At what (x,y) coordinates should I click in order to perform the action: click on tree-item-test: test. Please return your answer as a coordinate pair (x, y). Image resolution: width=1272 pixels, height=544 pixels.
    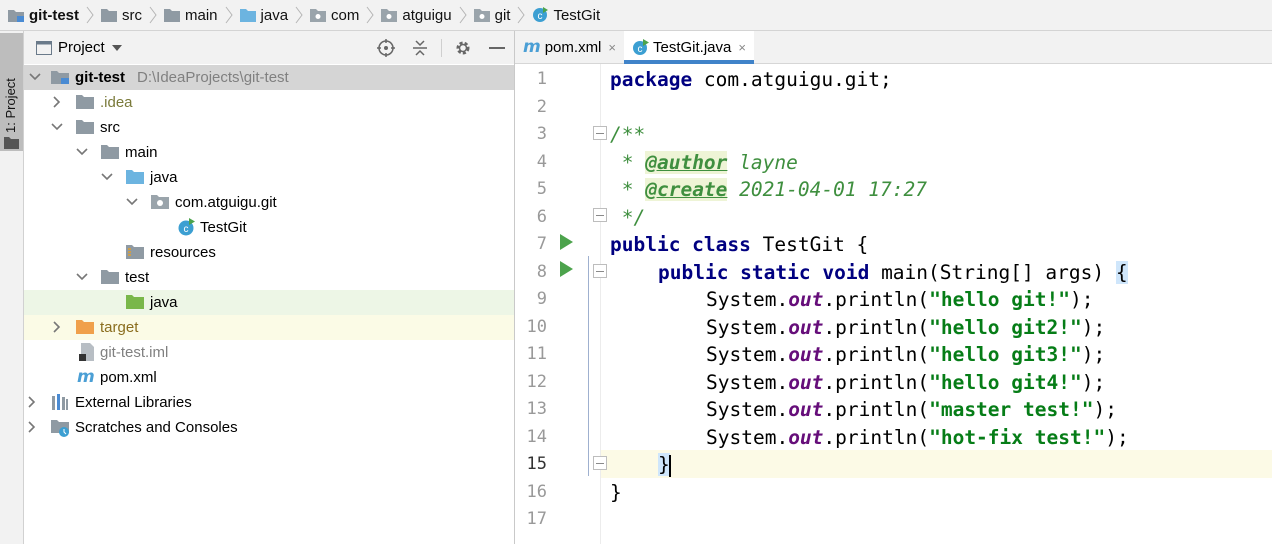
    Looking at the image, I should click on (269, 277).